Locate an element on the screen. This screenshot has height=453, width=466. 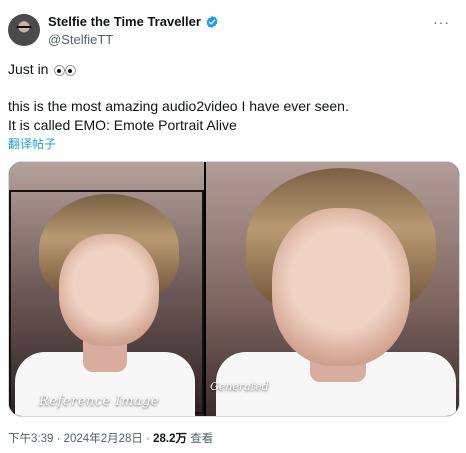
generated-caption: Generated is located at coordinates (239, 386).